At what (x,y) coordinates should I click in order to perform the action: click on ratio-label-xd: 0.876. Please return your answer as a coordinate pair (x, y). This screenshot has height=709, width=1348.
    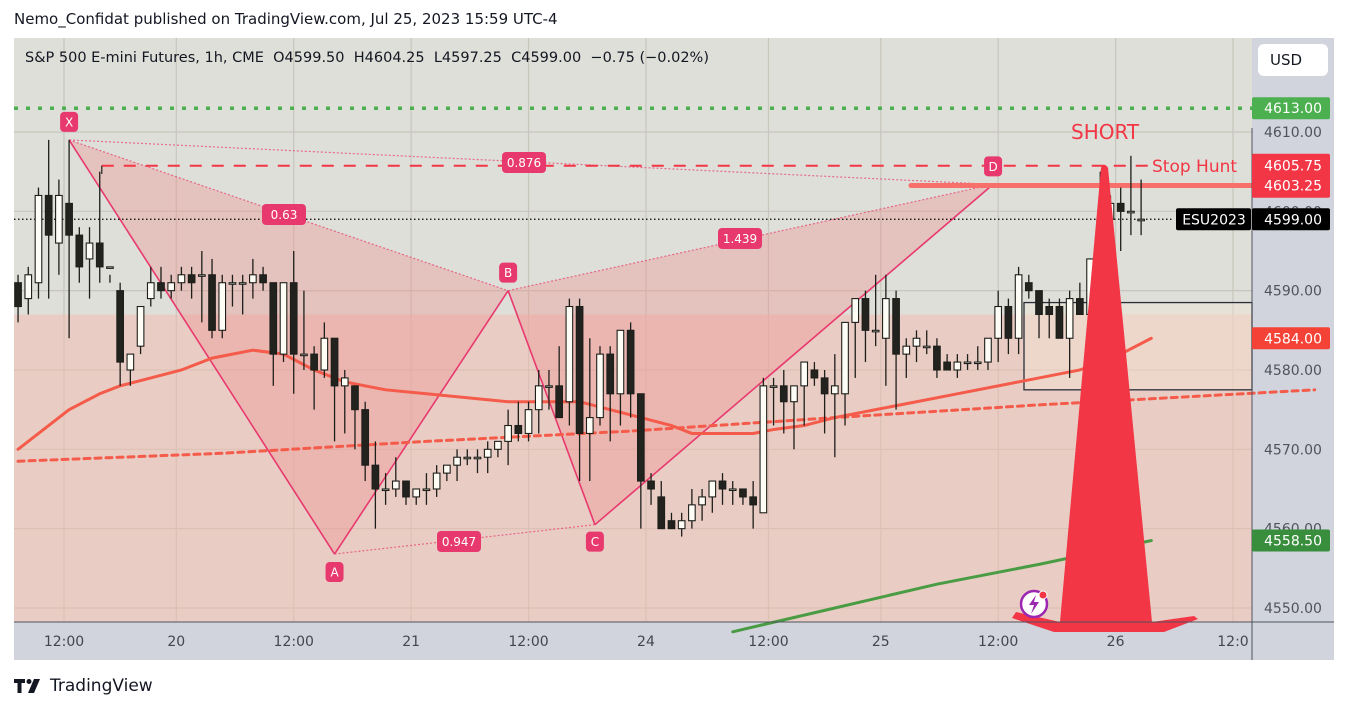
    Looking at the image, I should click on (524, 162).